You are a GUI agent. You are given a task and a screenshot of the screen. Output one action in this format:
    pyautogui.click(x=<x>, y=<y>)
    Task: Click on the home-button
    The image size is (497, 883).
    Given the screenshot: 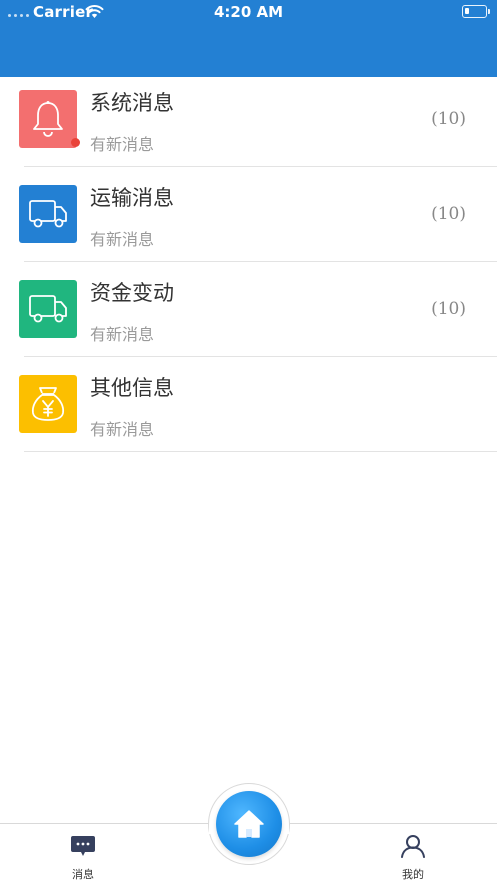 What is the action you would take?
    pyautogui.click(x=249, y=824)
    